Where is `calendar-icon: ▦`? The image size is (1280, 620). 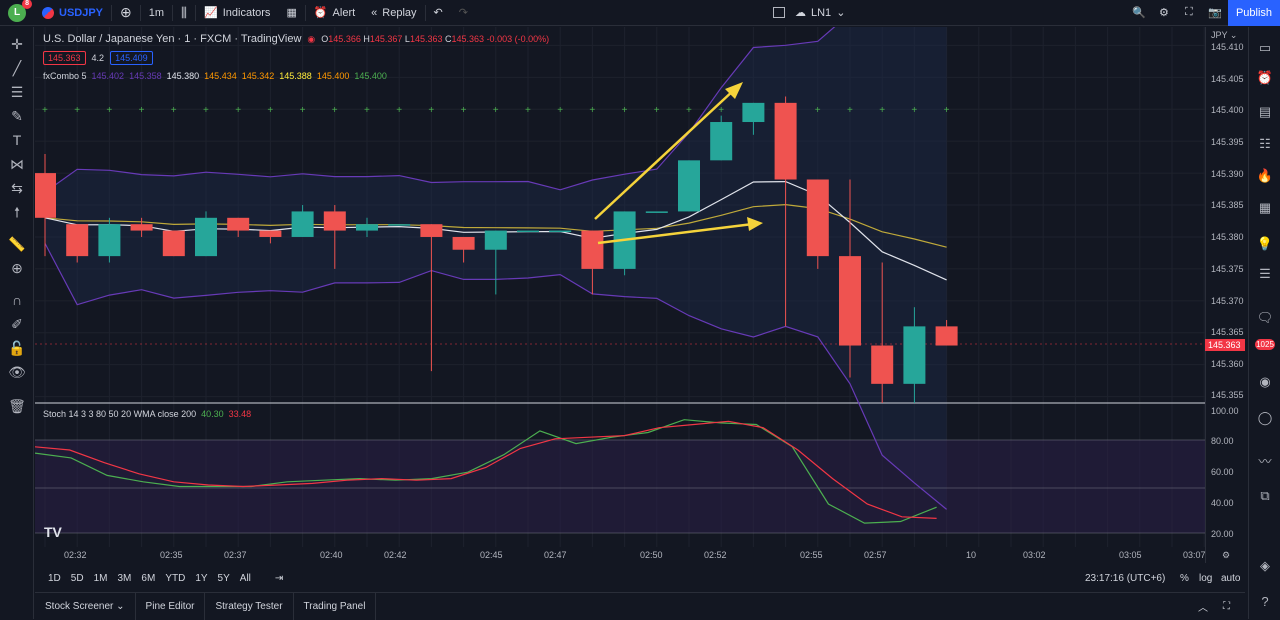
calendar-icon: ▦ is located at coordinates (1265, 208).